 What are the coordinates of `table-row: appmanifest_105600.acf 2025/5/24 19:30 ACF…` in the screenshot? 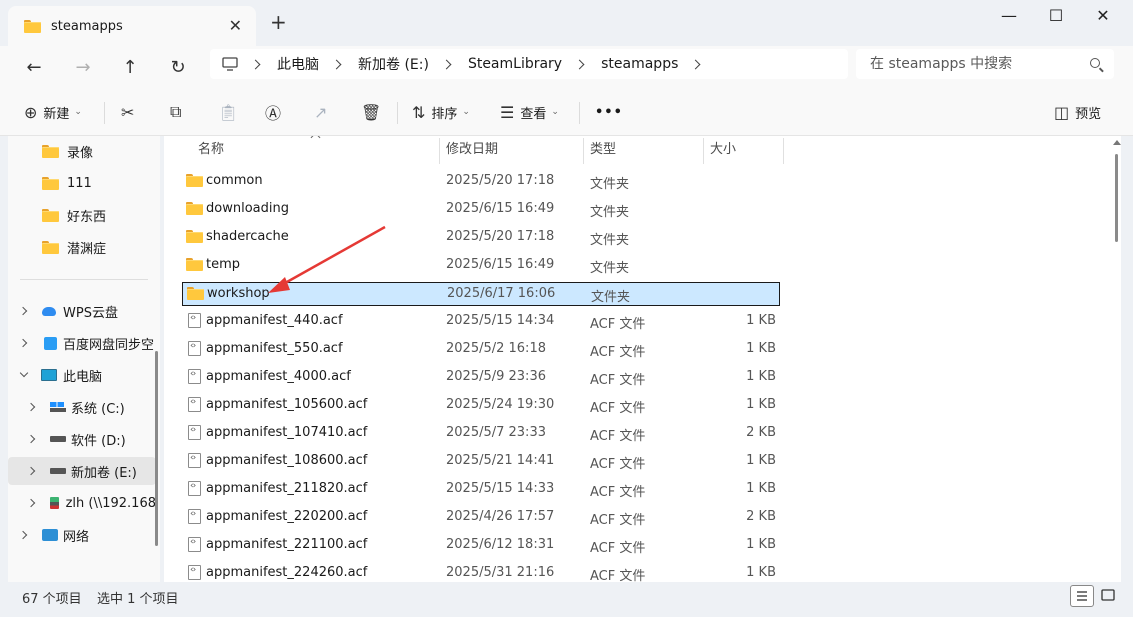 It's located at (481, 406).